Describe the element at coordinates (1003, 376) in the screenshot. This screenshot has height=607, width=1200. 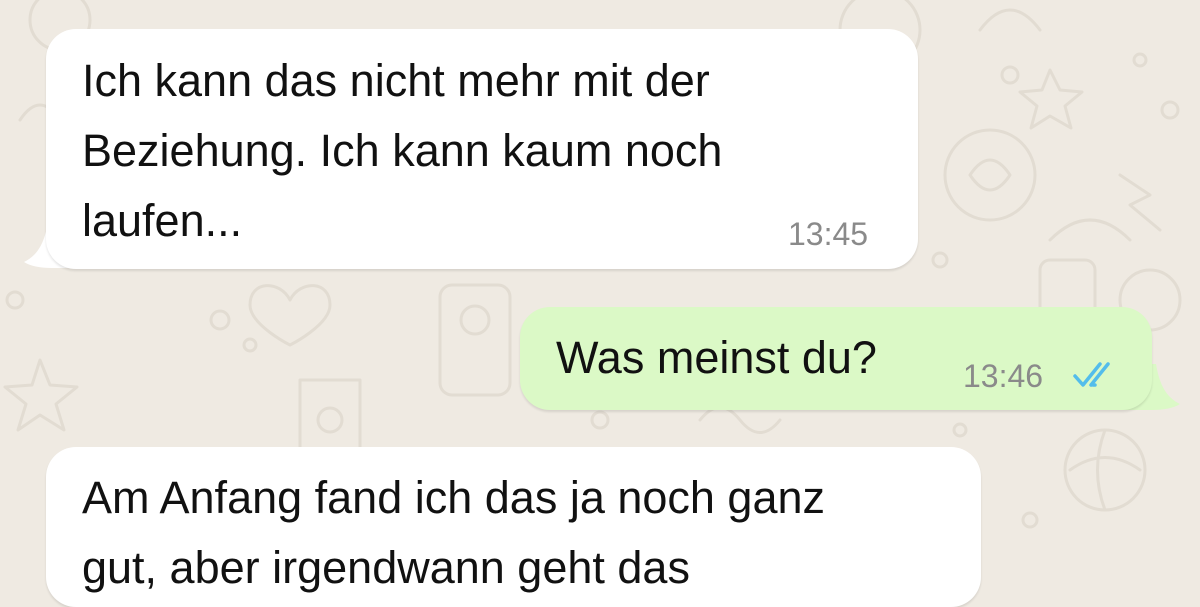
I see `message-timestamp: 13:46` at that location.